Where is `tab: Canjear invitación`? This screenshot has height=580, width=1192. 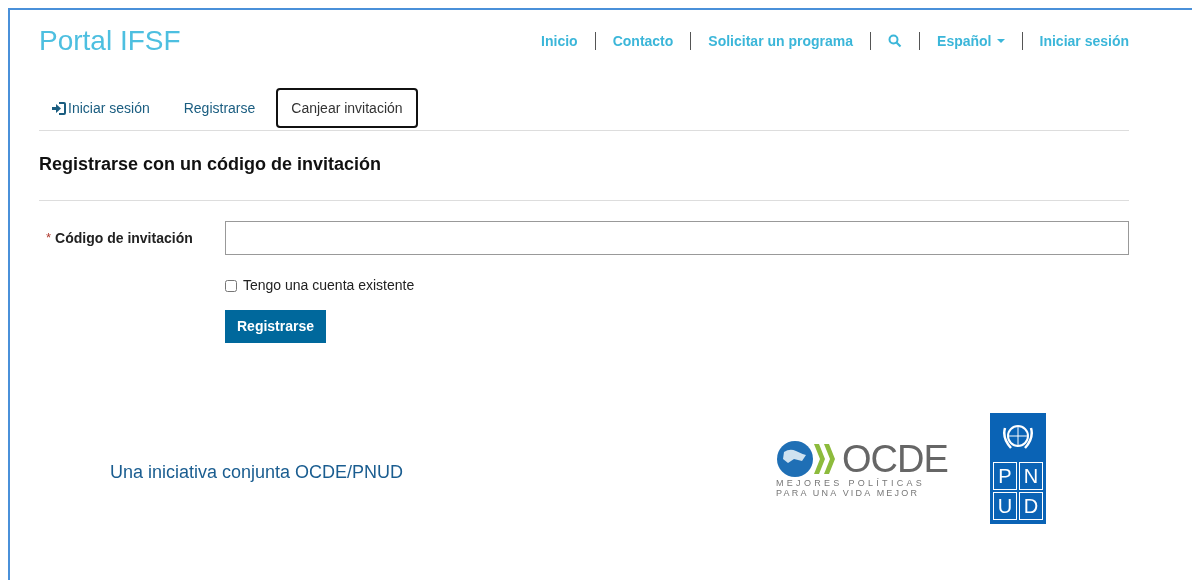 tab: Canjear invitación is located at coordinates (347, 108).